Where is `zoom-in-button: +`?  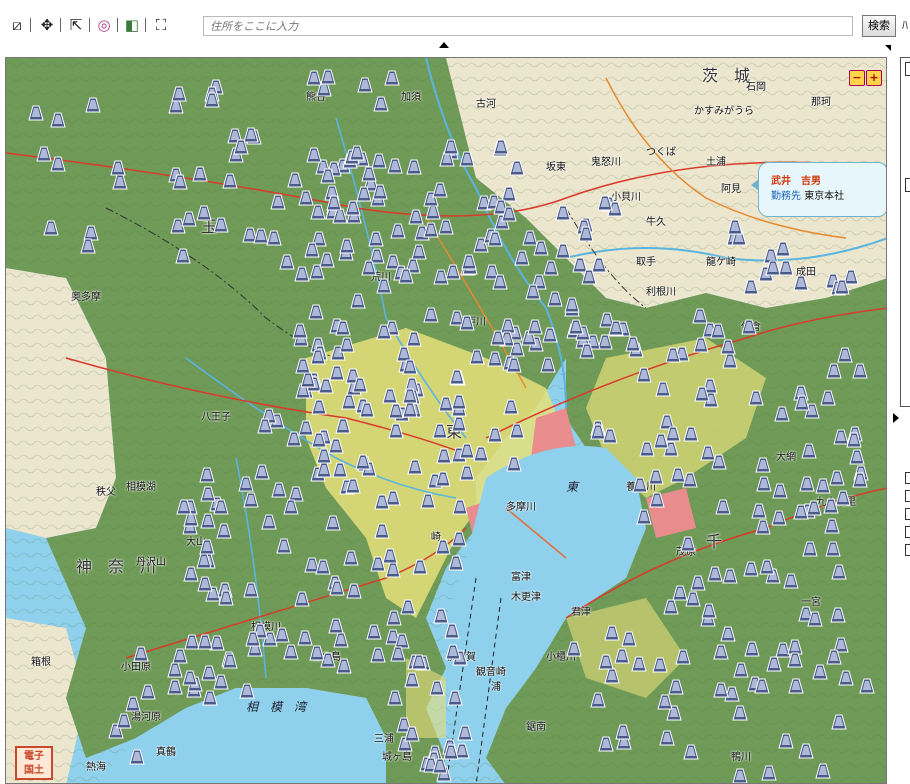 zoom-in-button: + is located at coordinates (874, 78).